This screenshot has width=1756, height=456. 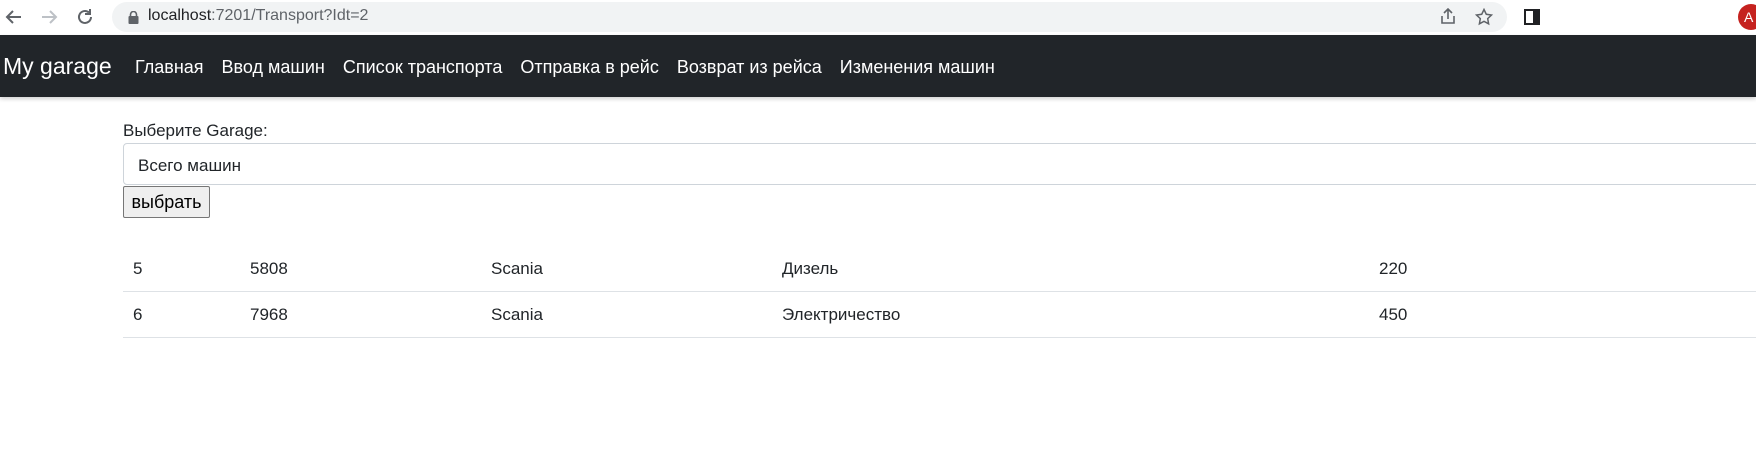 I want to click on back-icon, so click(x=14, y=17).